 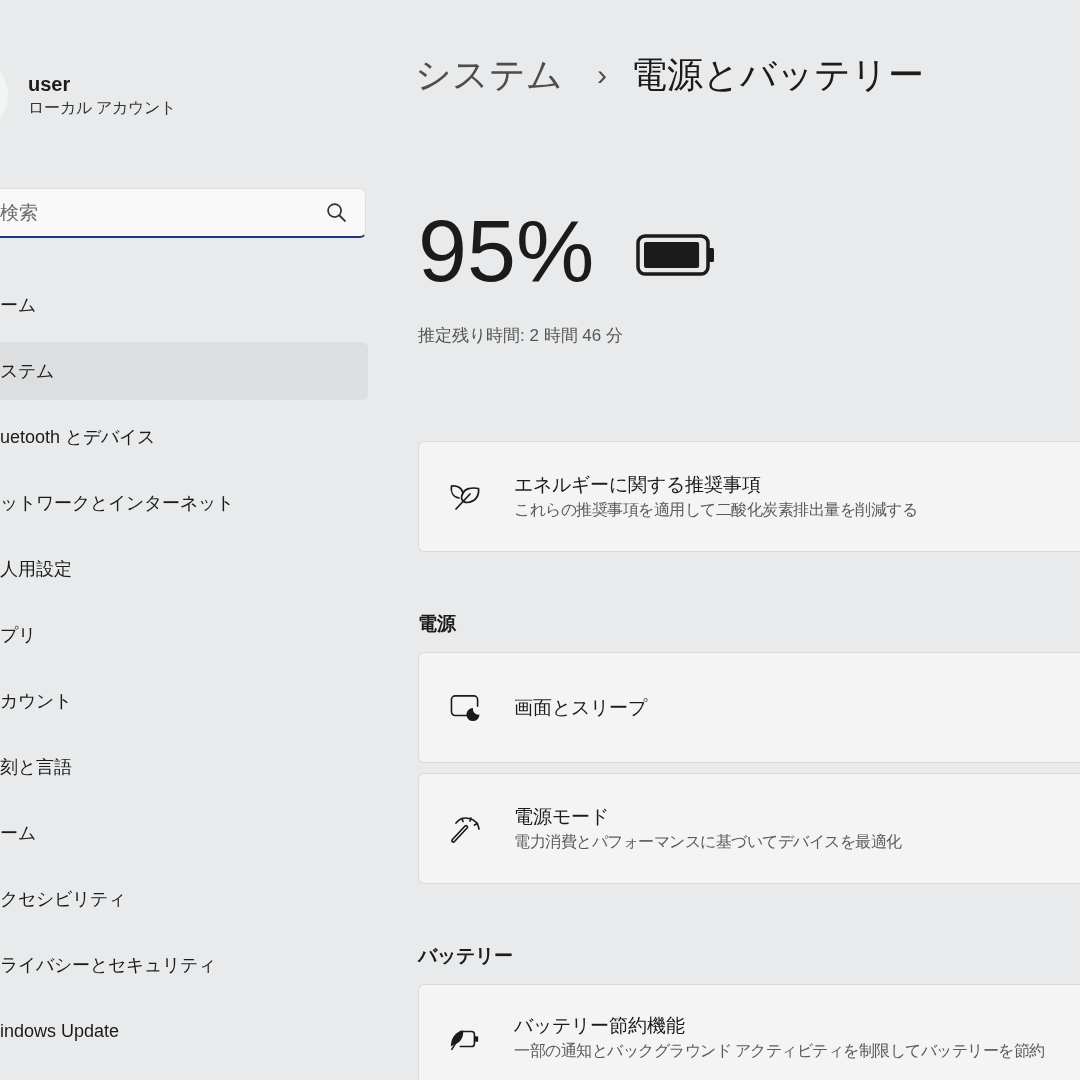 I want to click on section-heading: 電源, so click(x=437, y=624).